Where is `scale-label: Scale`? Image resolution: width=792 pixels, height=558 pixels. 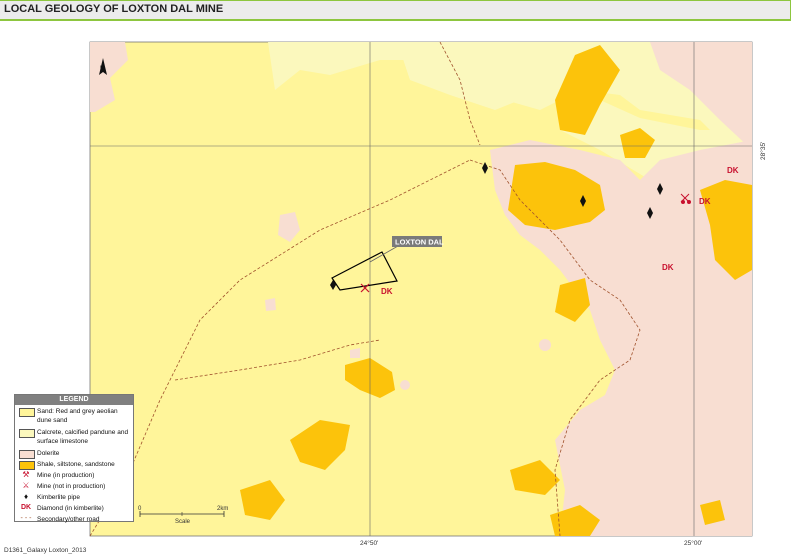
scale-label: Scale is located at coordinates (183, 522).